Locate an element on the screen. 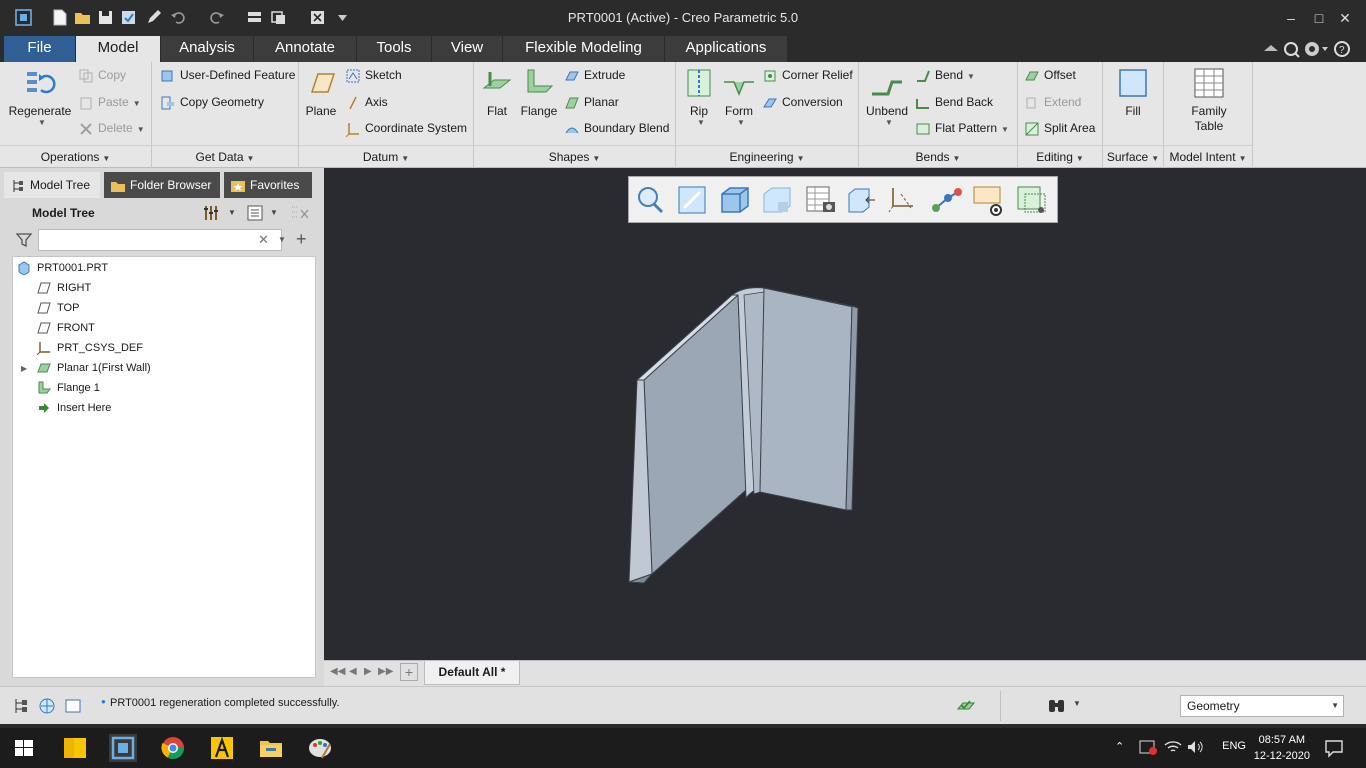 The width and height of the screenshot is (1366, 768). extend-button: Extend is located at coordinates (1052, 102).